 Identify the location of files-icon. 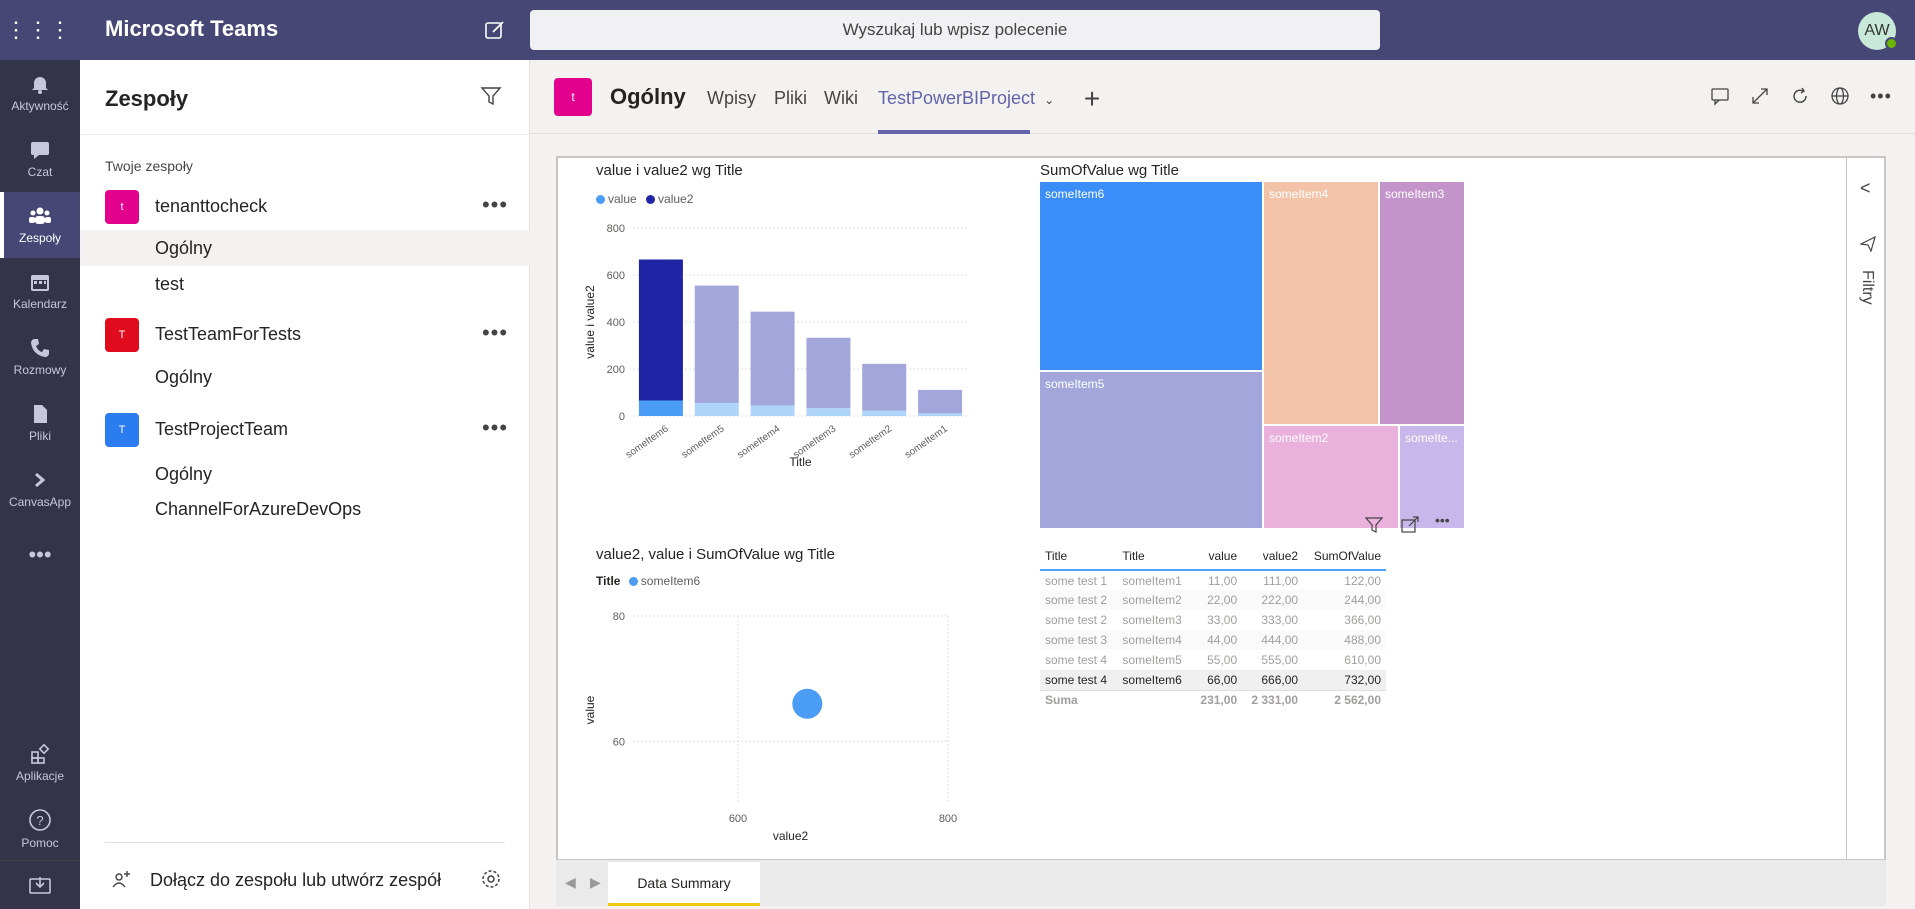
(40, 414).